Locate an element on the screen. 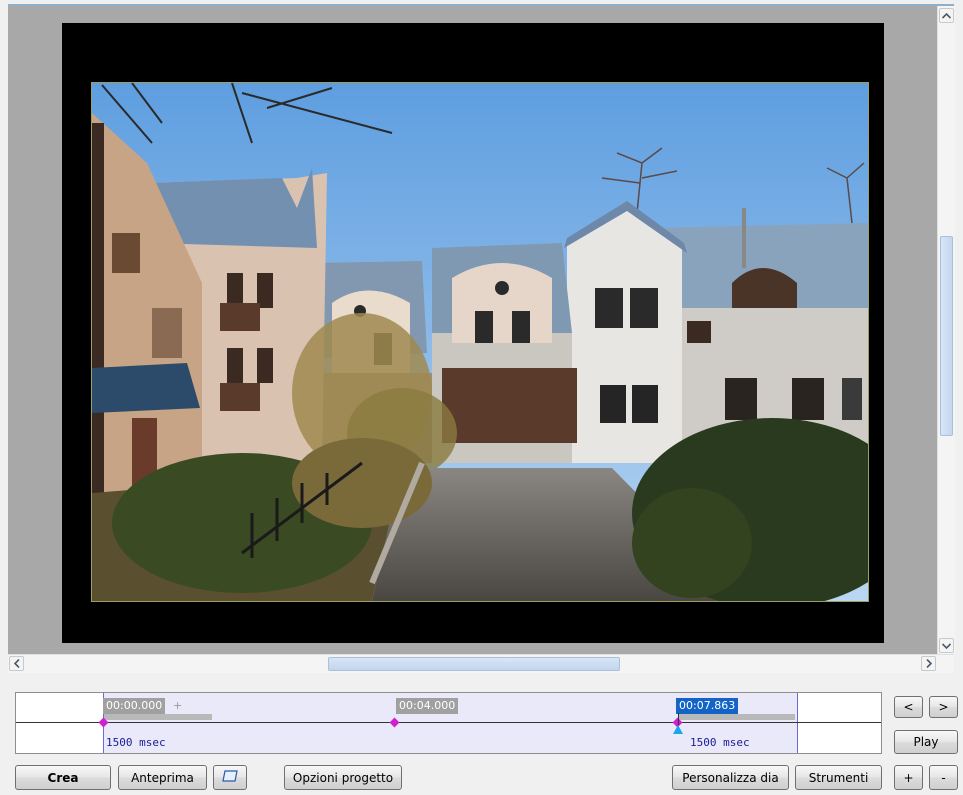 The height and width of the screenshot is (795, 963). playhead-marker is located at coordinates (678, 729).